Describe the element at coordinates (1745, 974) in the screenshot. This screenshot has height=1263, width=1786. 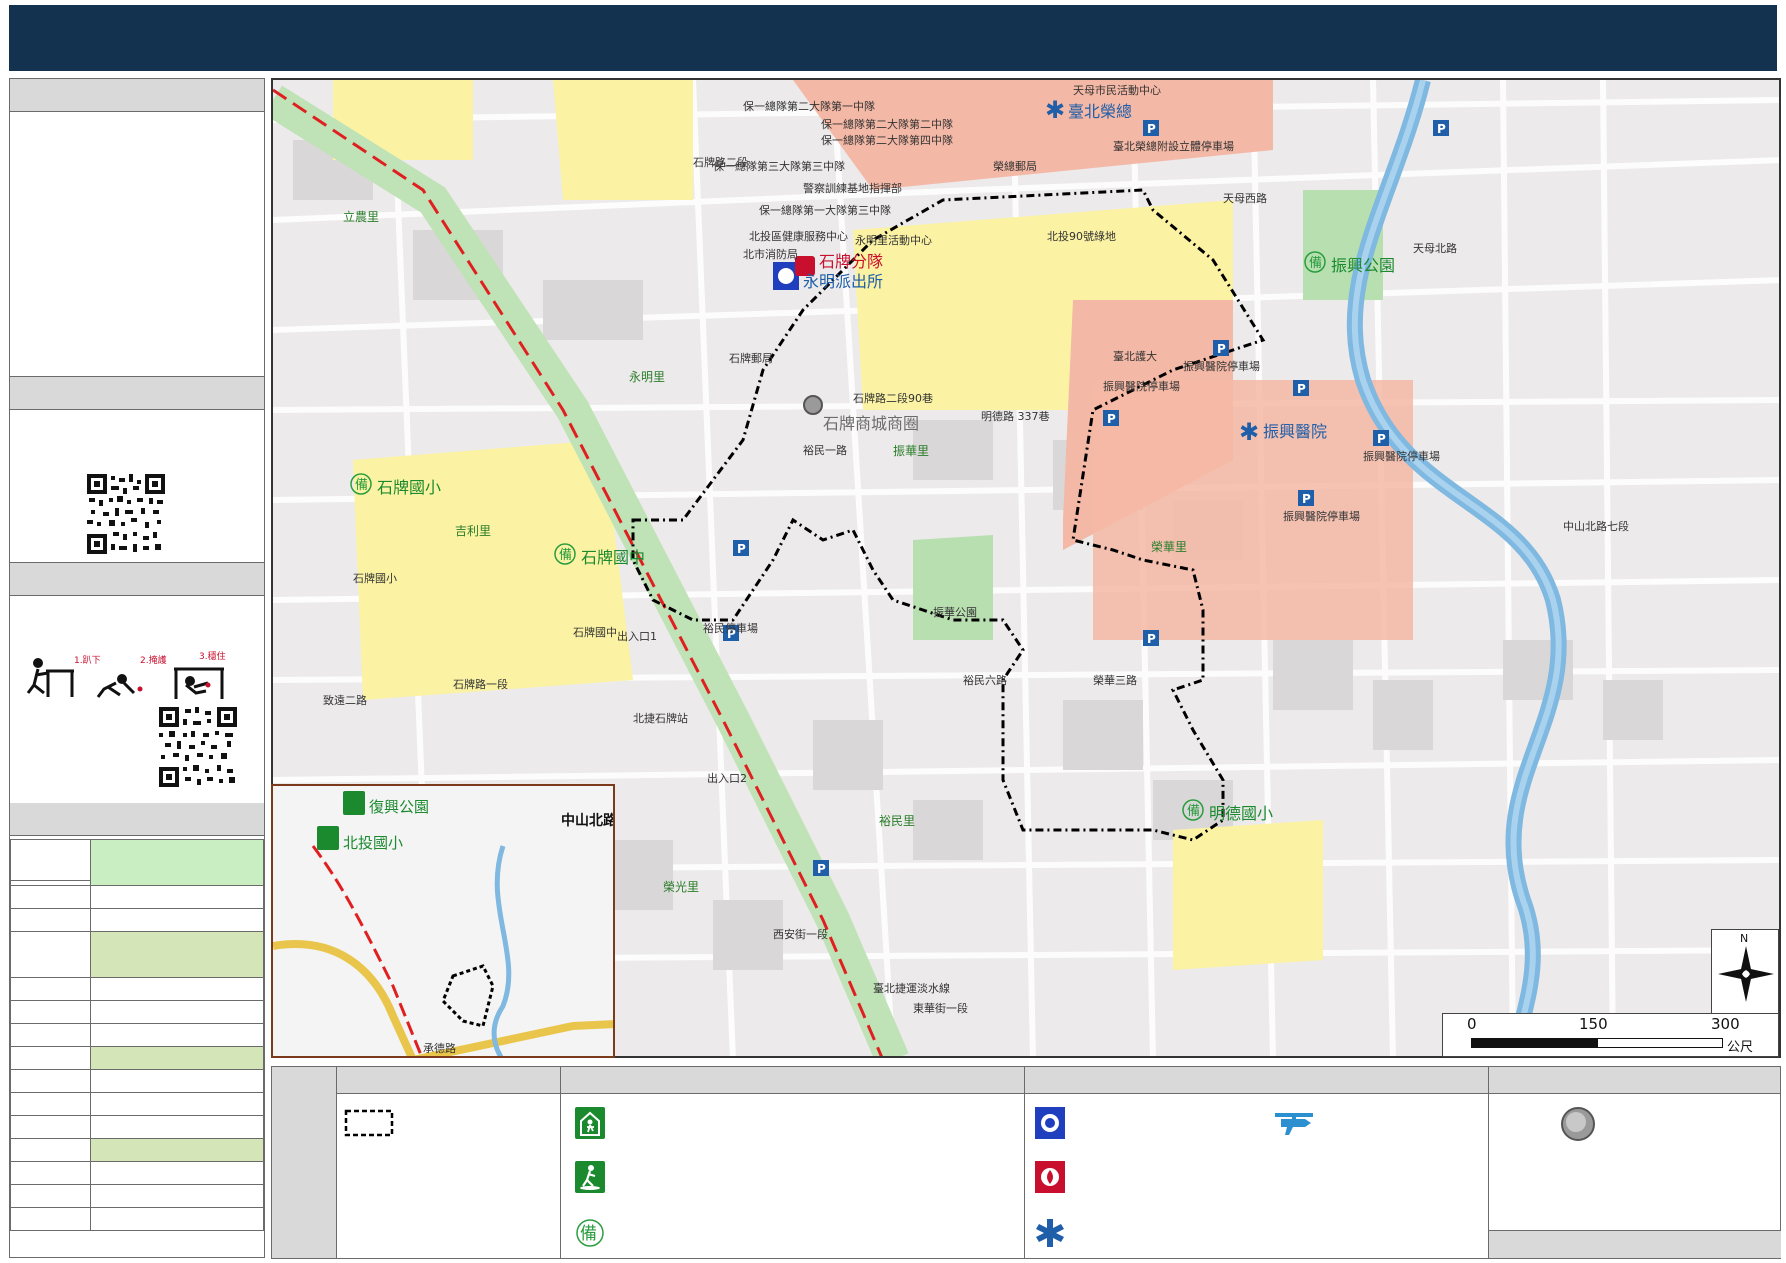
I see `north-arrow: N` at that location.